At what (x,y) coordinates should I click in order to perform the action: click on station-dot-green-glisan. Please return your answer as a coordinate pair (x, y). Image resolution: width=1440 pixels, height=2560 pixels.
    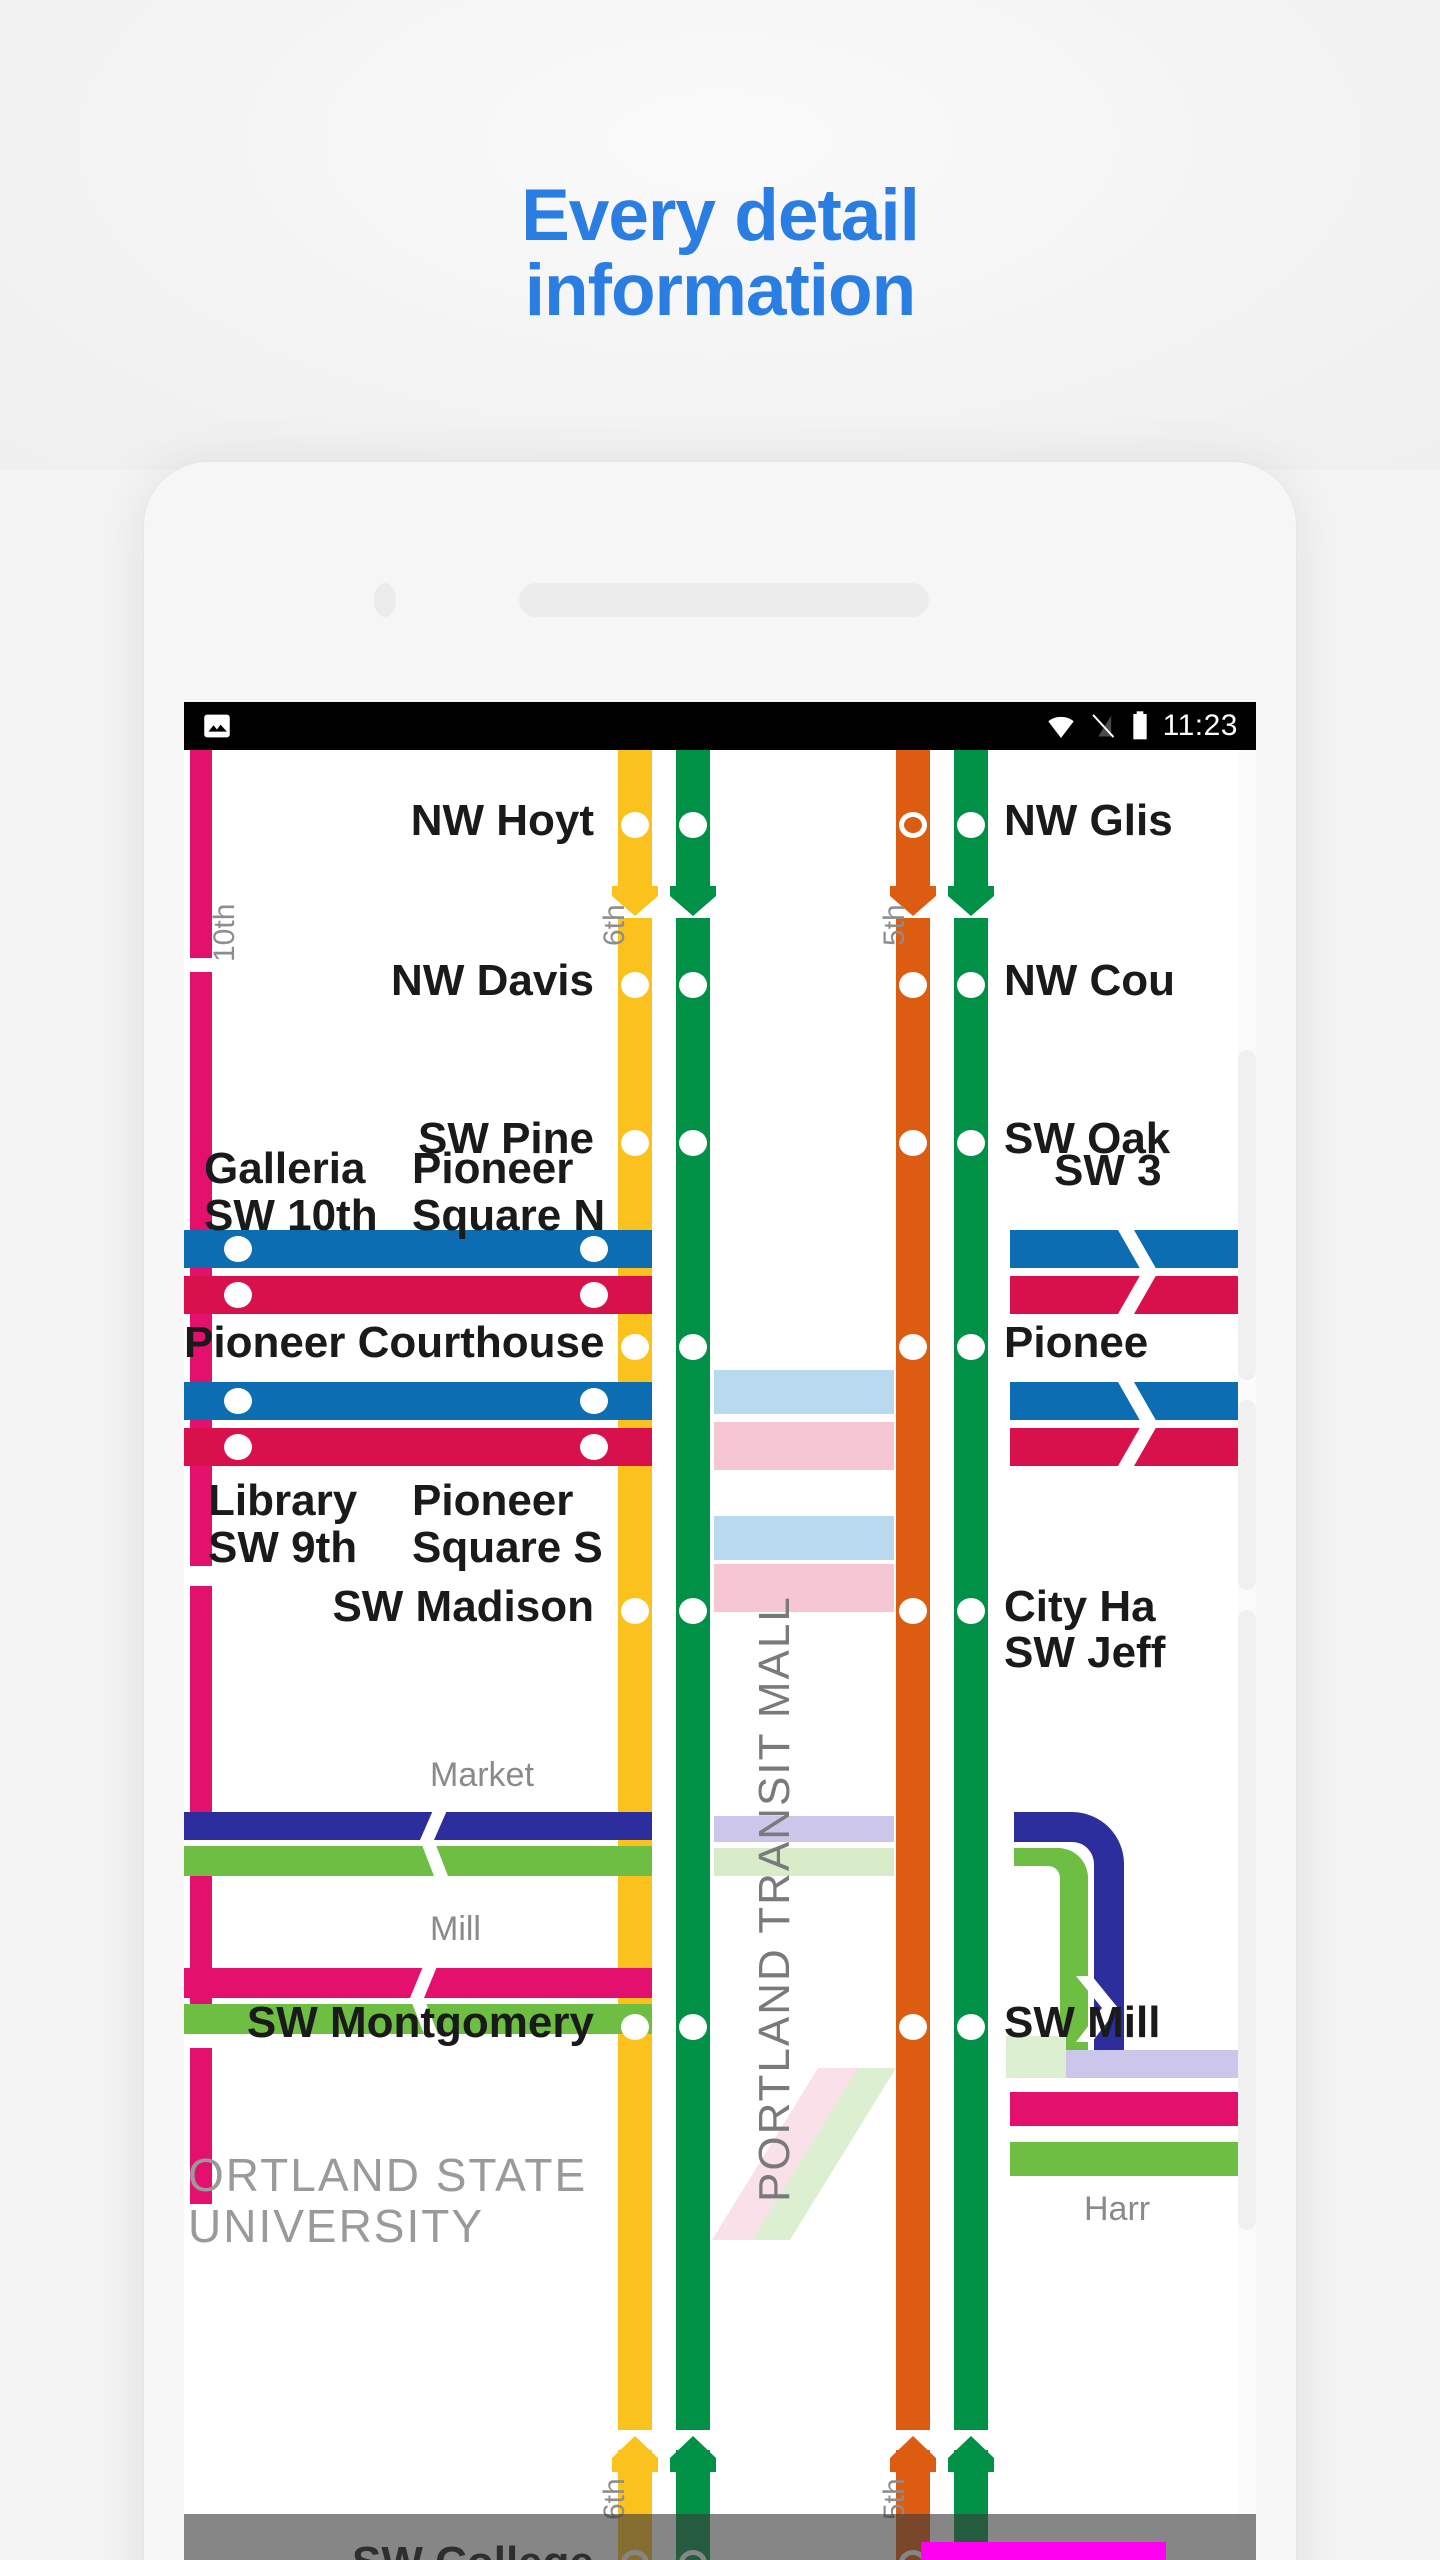
    Looking at the image, I should click on (971, 825).